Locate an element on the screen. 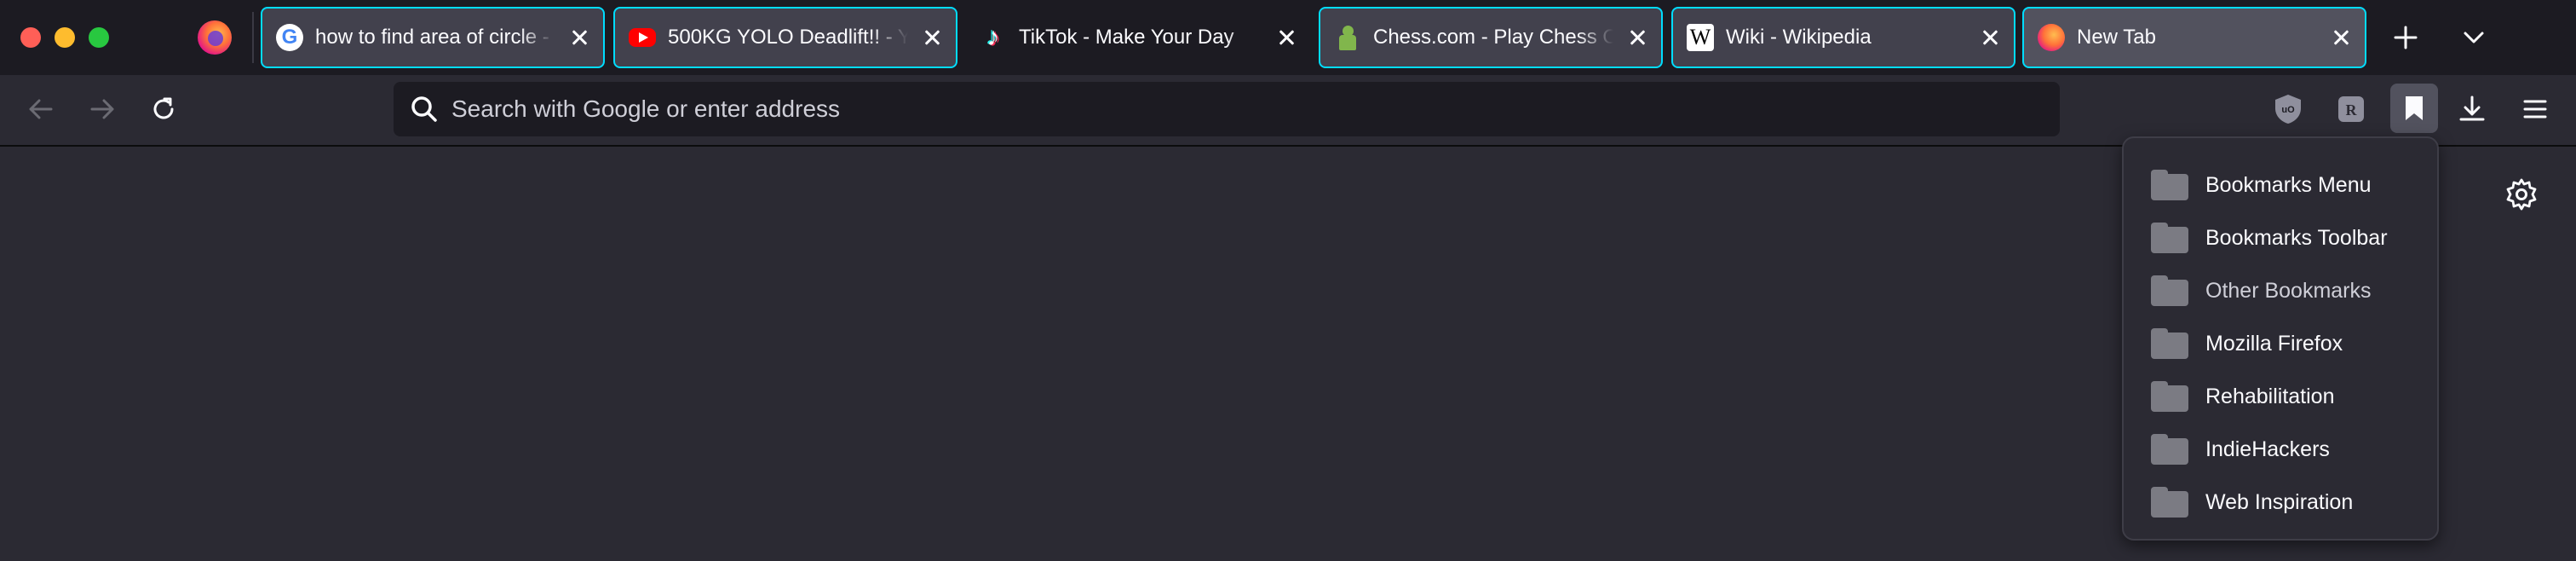 The image size is (2576, 561). plus-icon is located at coordinates (2406, 37).